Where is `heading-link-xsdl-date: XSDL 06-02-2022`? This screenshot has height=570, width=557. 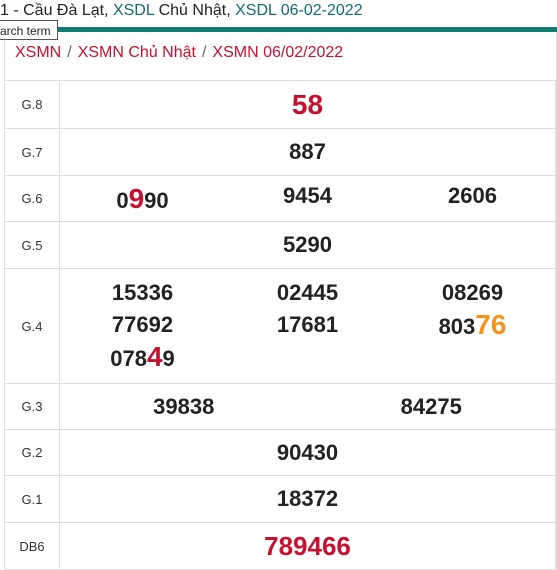
heading-link-xsdl-date: XSDL 06-02-2022 is located at coordinates (299, 10).